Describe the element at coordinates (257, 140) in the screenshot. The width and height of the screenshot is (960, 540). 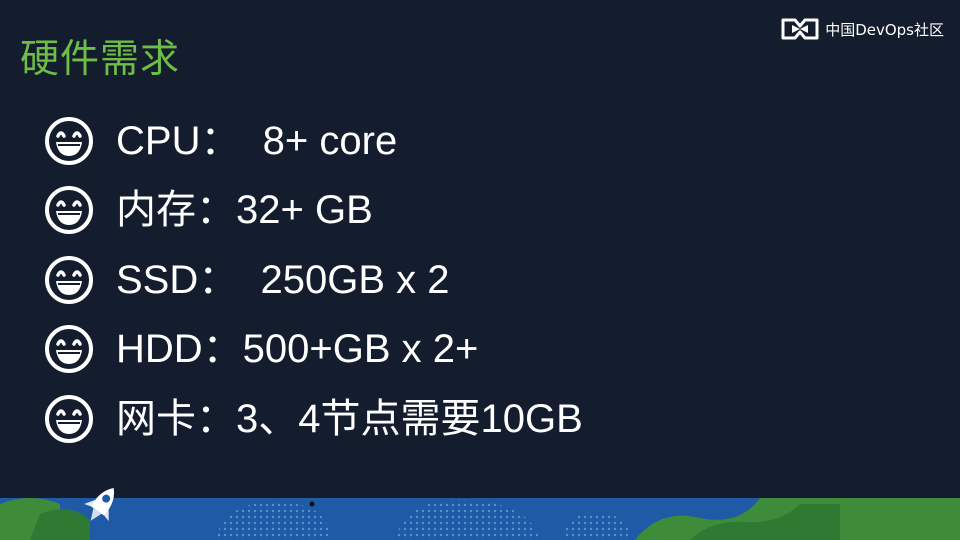
I see `bullet-text: CPU： 8+ core` at that location.